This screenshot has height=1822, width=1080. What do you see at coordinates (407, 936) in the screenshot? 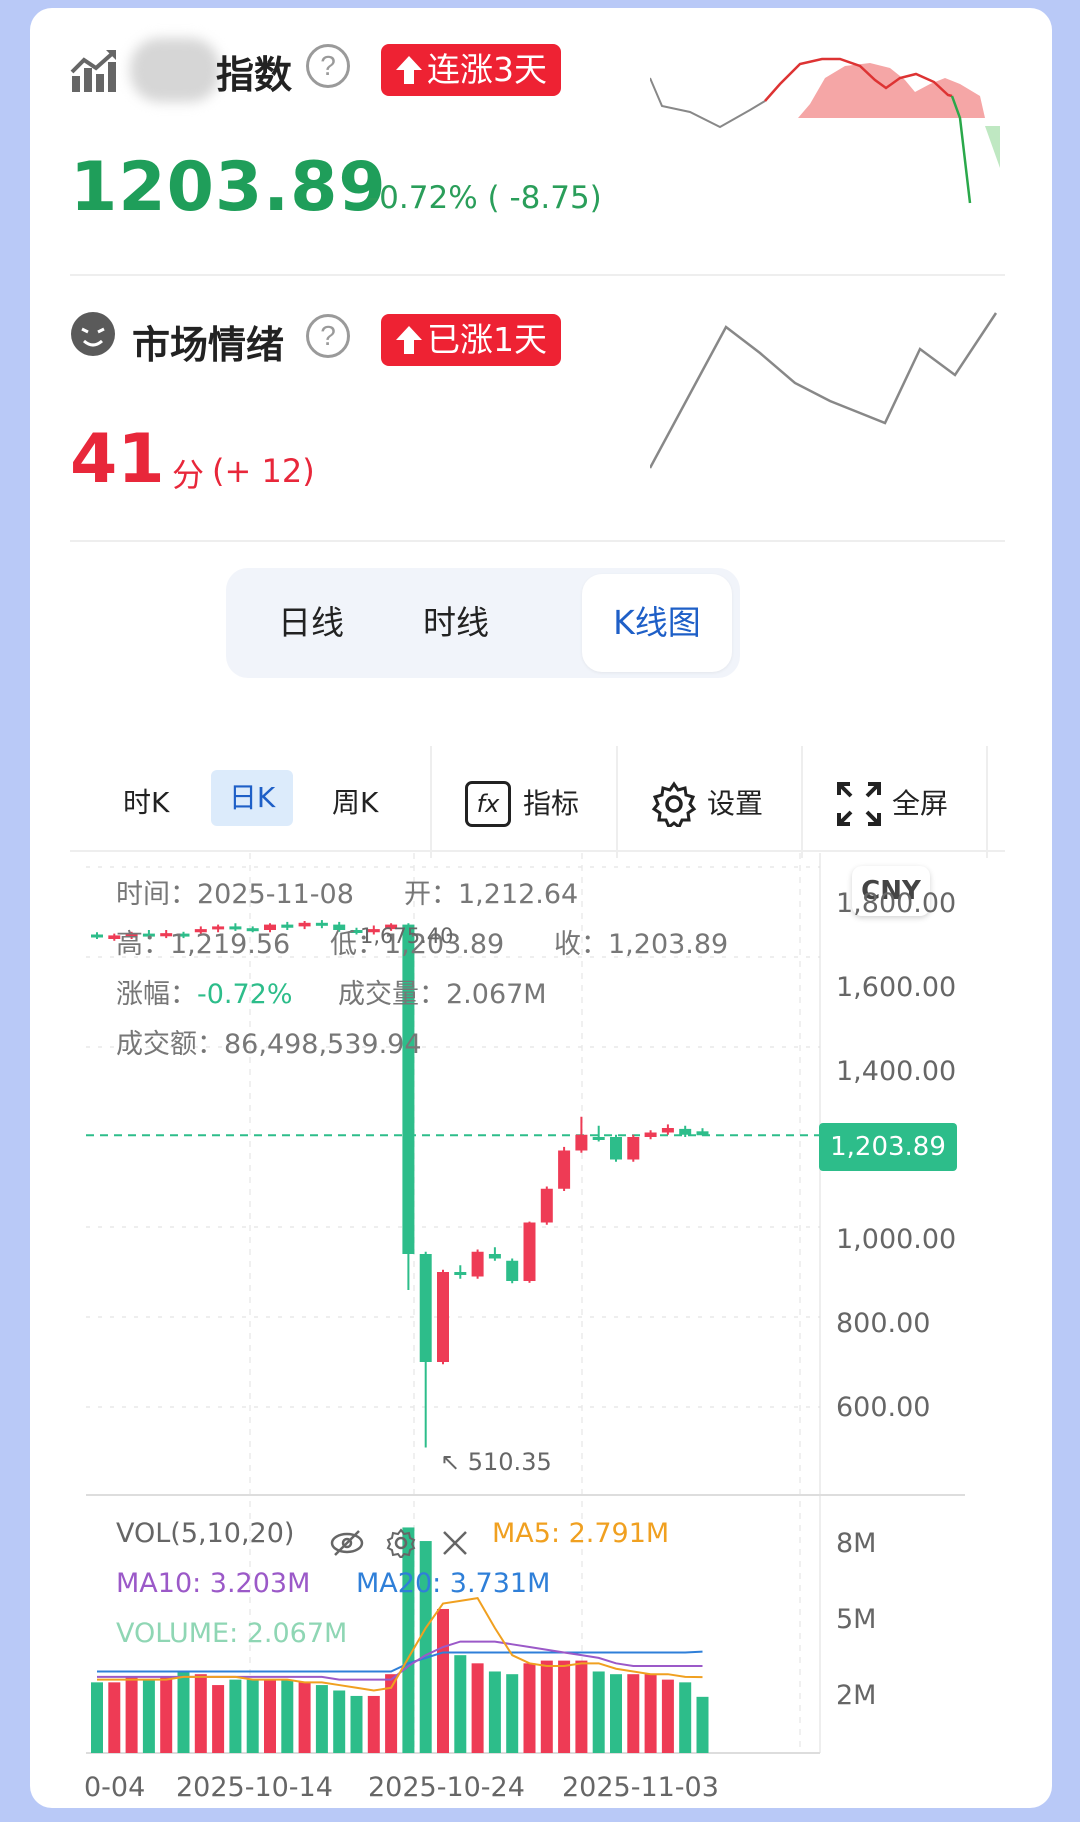
I see `max-price-label: 1,675.40` at bounding box center [407, 936].